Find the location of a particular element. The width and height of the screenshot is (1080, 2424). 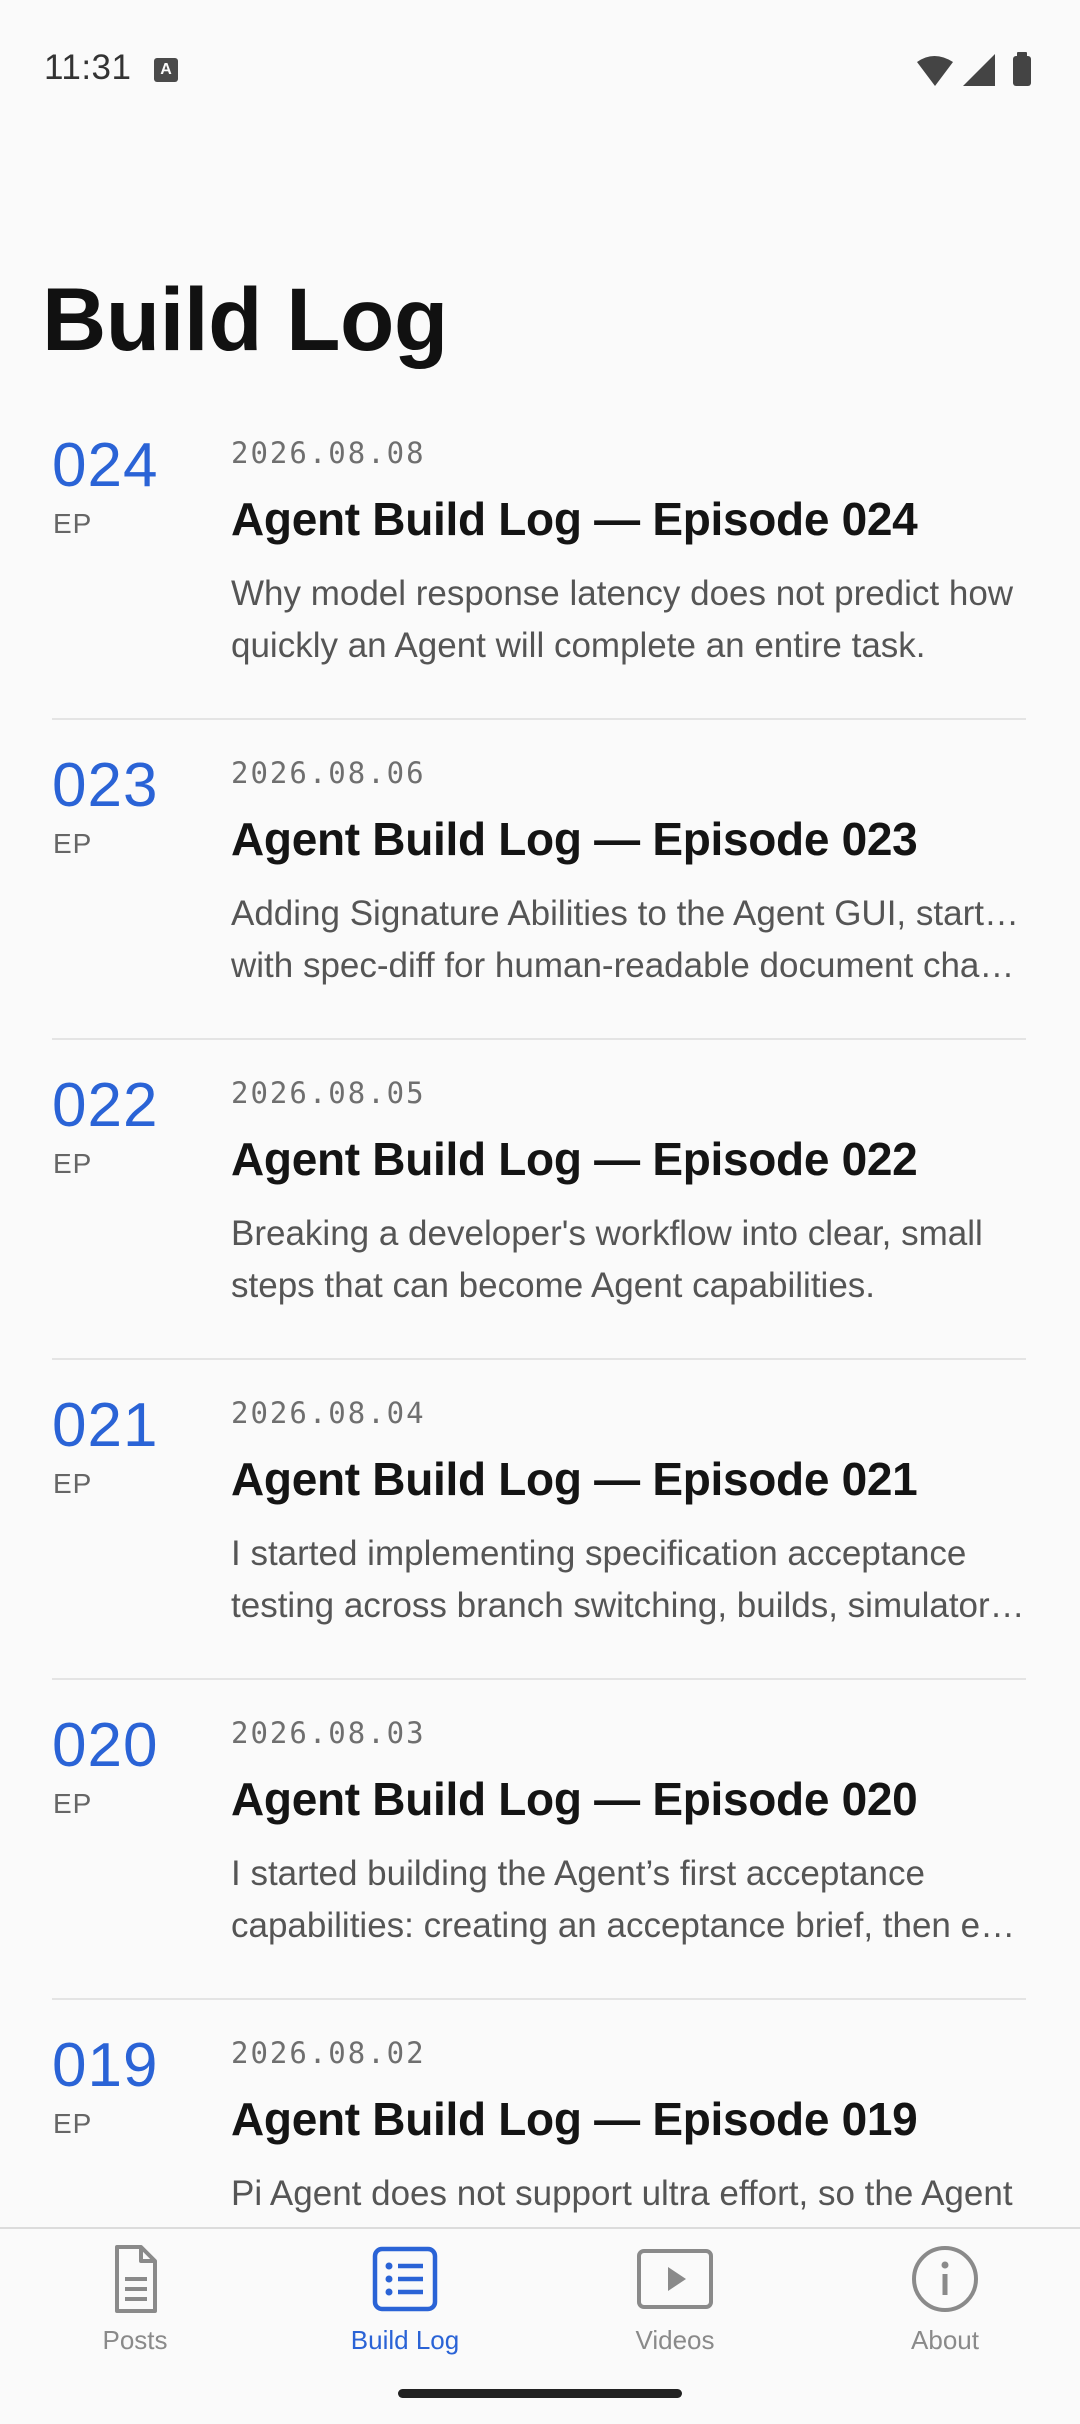

episode-number: 021 is located at coordinates (105, 1425).